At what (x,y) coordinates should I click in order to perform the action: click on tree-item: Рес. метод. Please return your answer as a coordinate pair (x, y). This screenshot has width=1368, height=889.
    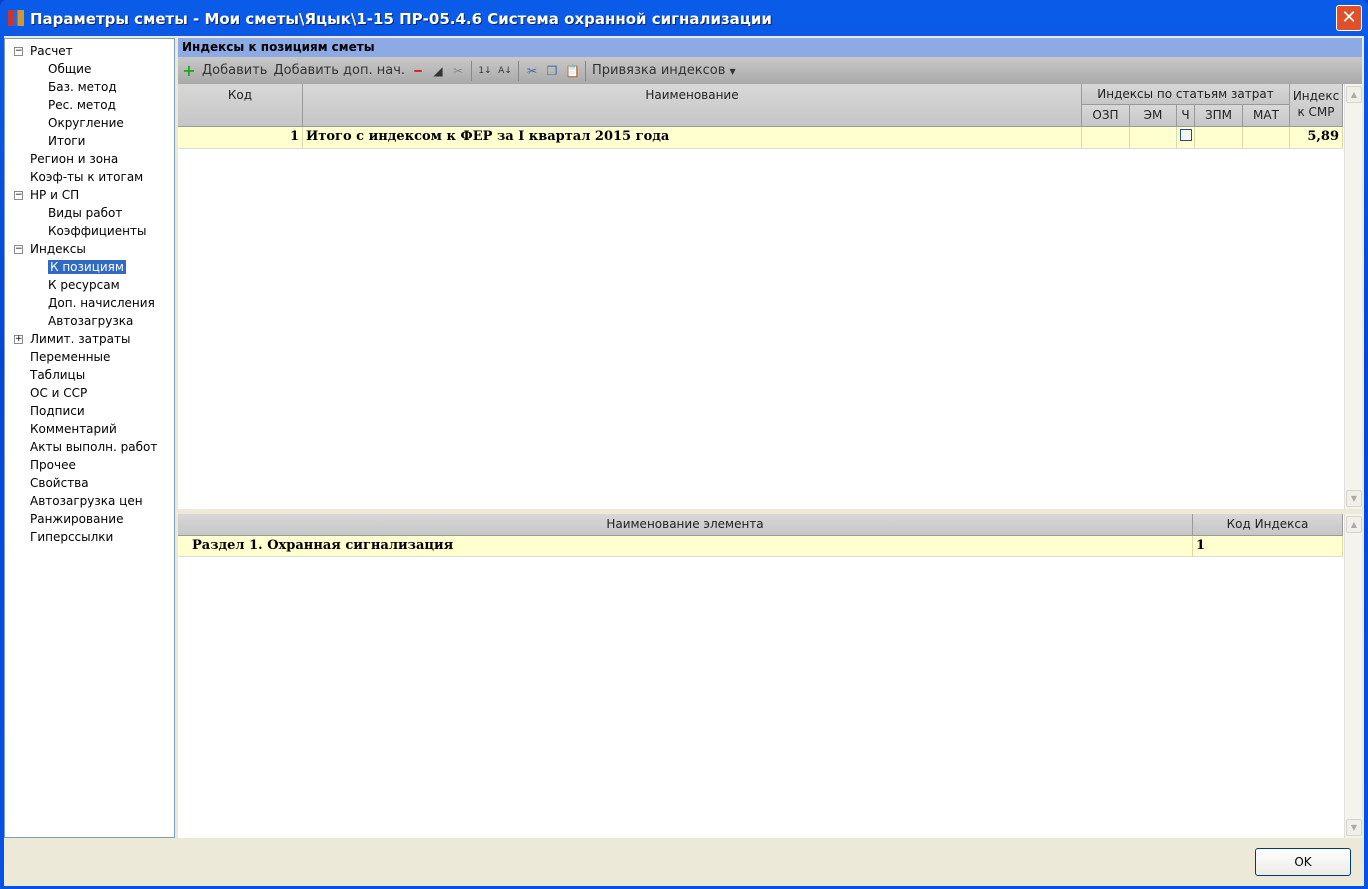
    Looking at the image, I should click on (82, 105).